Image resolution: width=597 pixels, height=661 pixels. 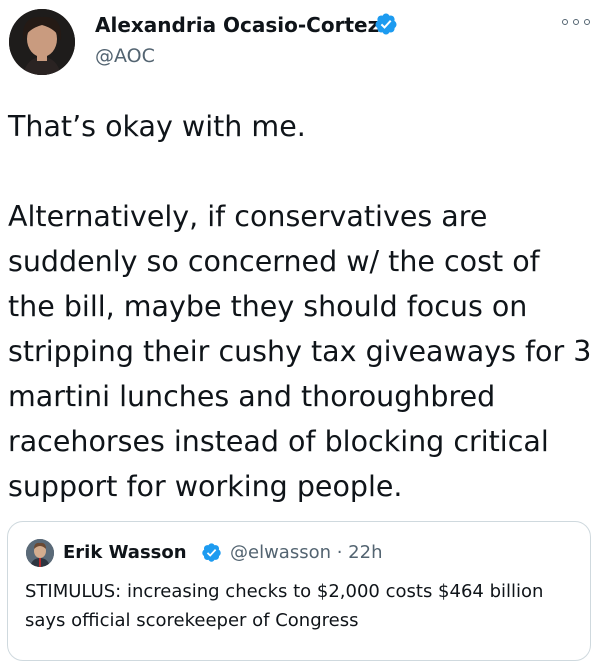 What do you see at coordinates (306, 552) in the screenshot?
I see `quoted-author-handle-time: @elwasson · 22h` at bounding box center [306, 552].